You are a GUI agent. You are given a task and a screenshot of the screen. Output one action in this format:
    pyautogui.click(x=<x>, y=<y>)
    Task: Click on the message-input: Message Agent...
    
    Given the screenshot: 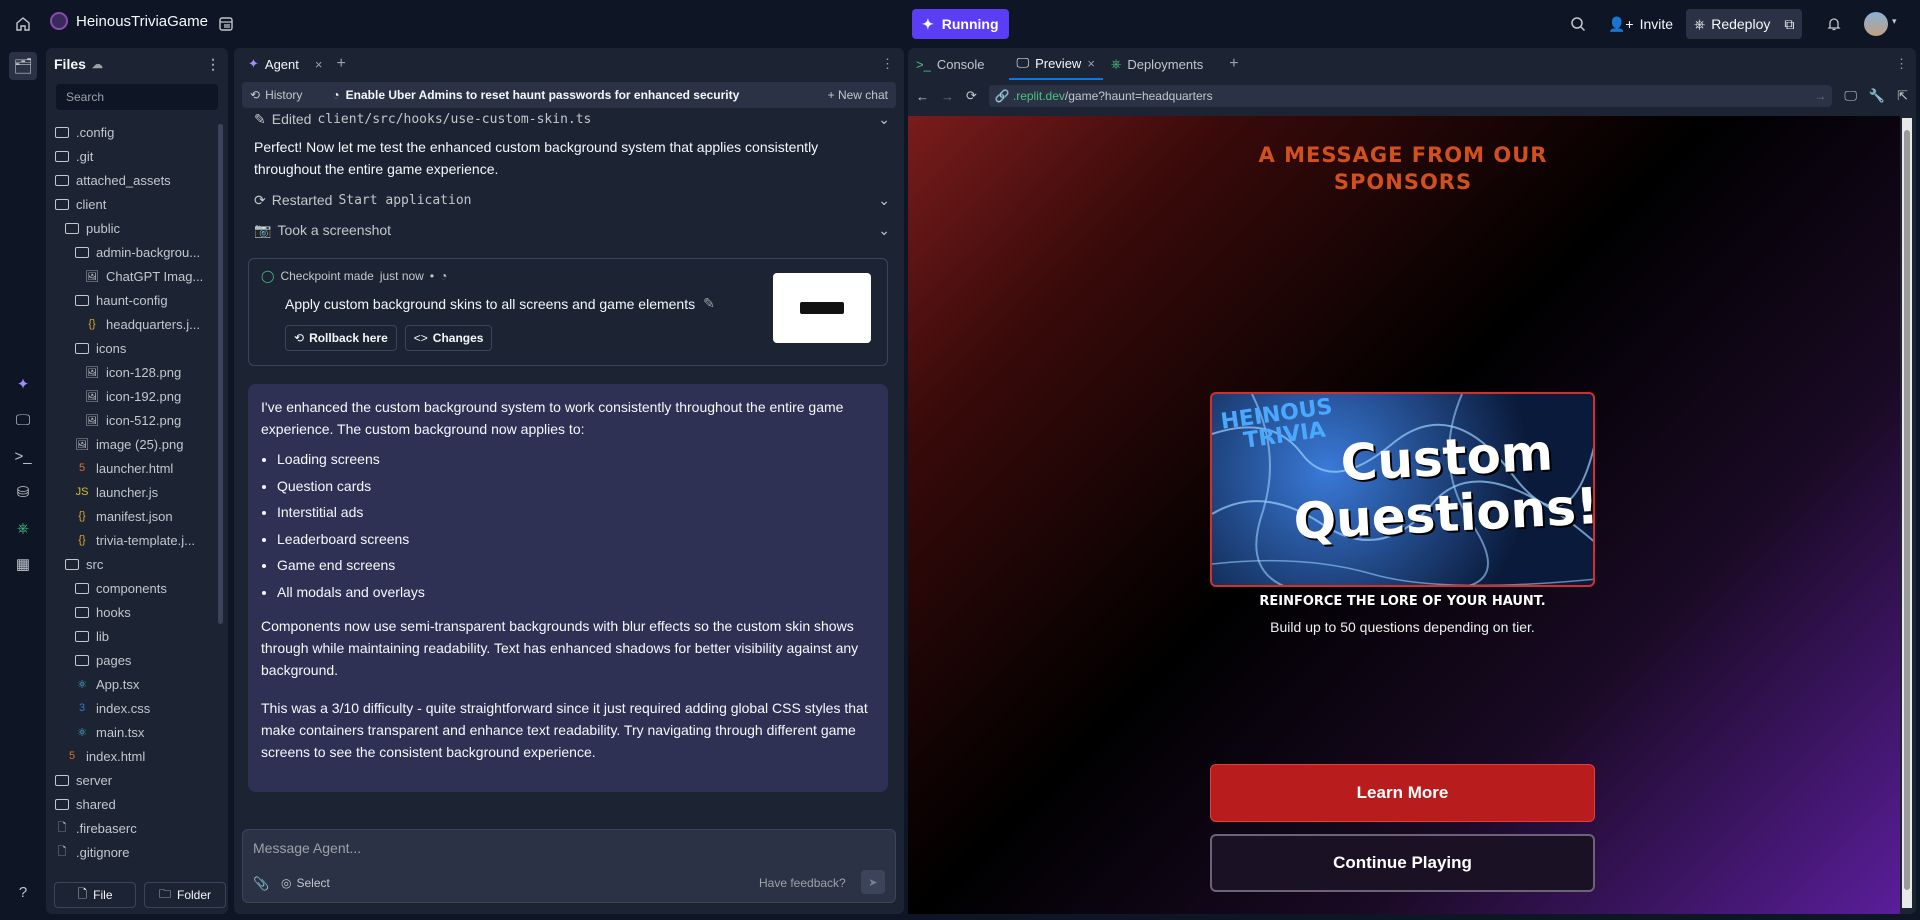 What is the action you would take?
    pyautogui.click(x=568, y=848)
    